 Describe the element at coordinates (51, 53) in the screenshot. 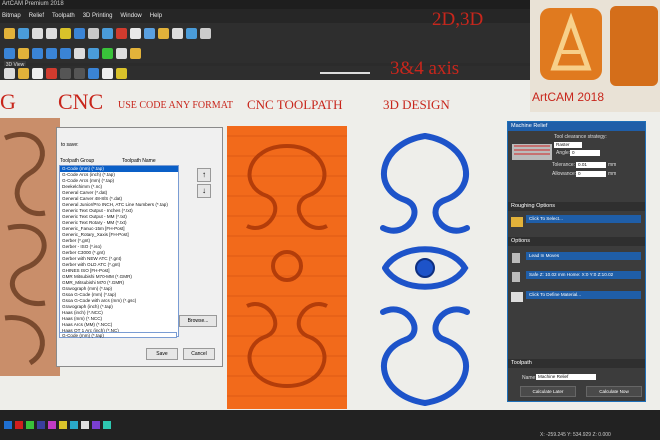

I see `relief-subtract-icon` at that location.